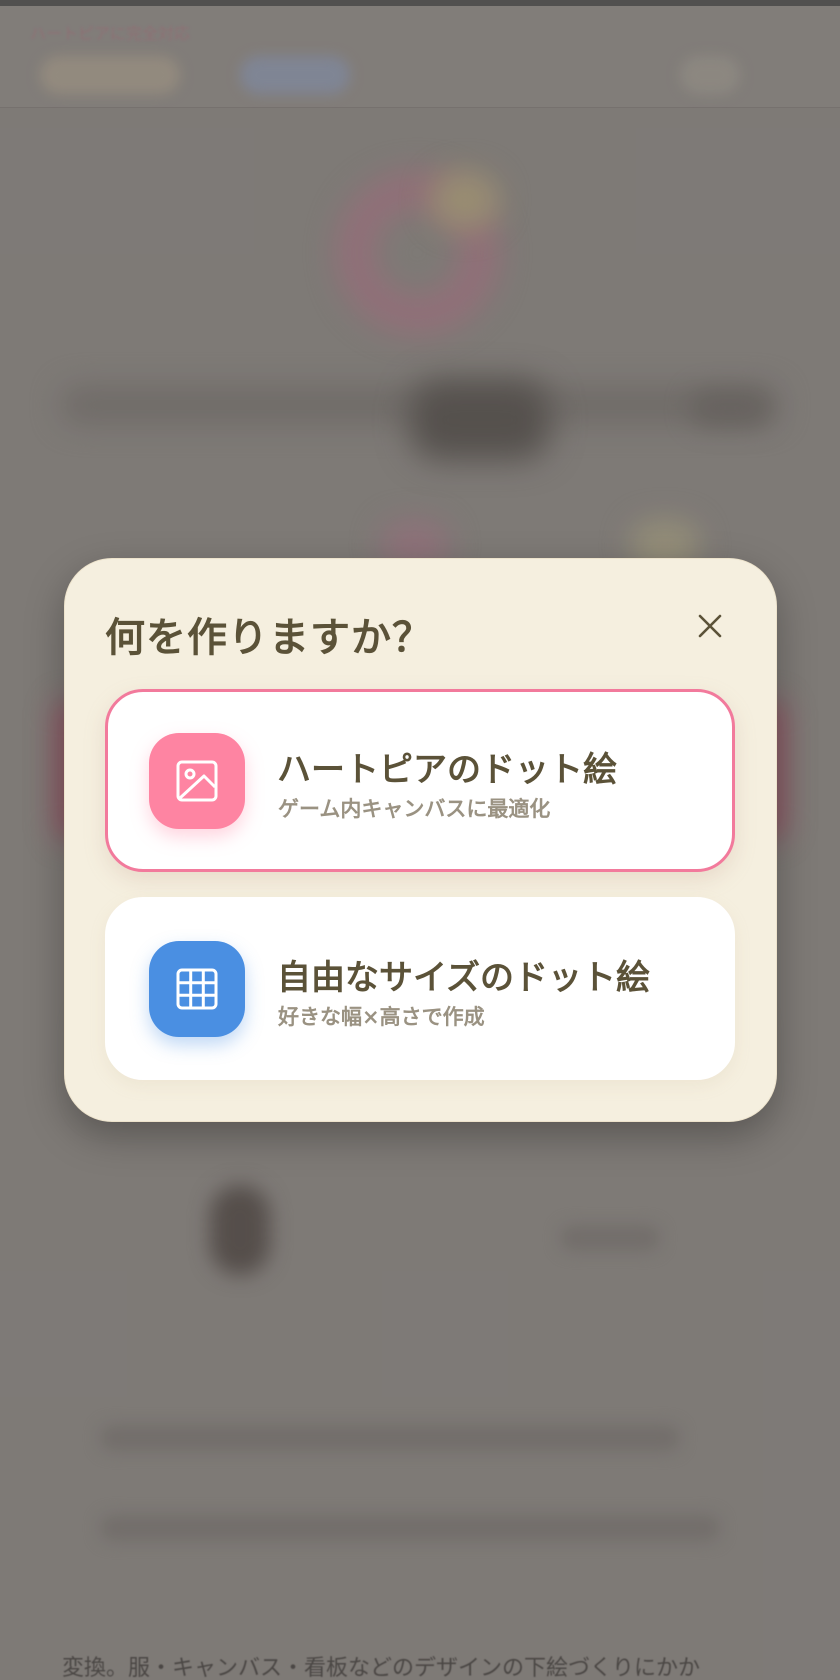 Image resolution: width=840 pixels, height=1680 pixels. I want to click on grid-icon, so click(197, 989).